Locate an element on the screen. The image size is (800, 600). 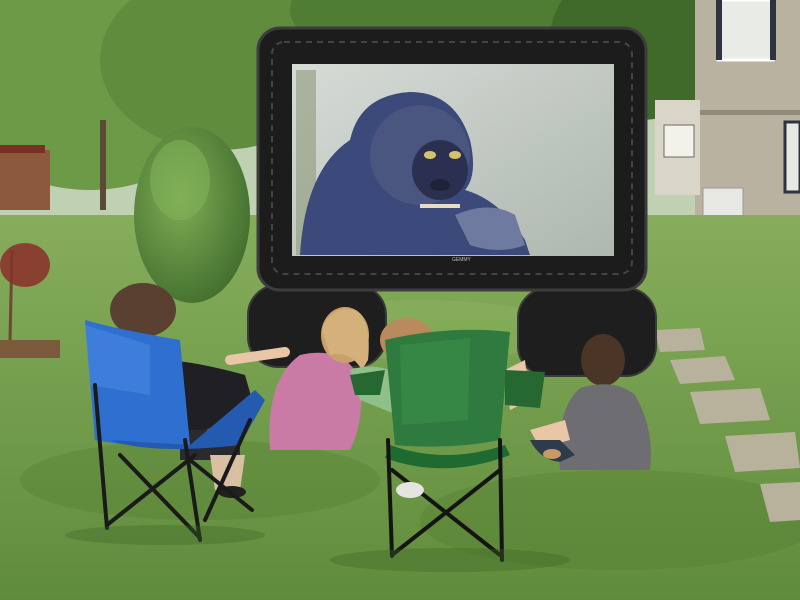
chair-shadow is located at coordinates (450, 560).